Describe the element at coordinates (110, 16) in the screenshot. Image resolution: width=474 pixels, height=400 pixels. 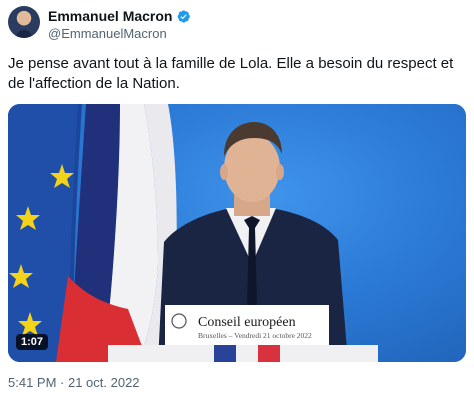
I see `author-name: Emmanuel Macron` at that location.